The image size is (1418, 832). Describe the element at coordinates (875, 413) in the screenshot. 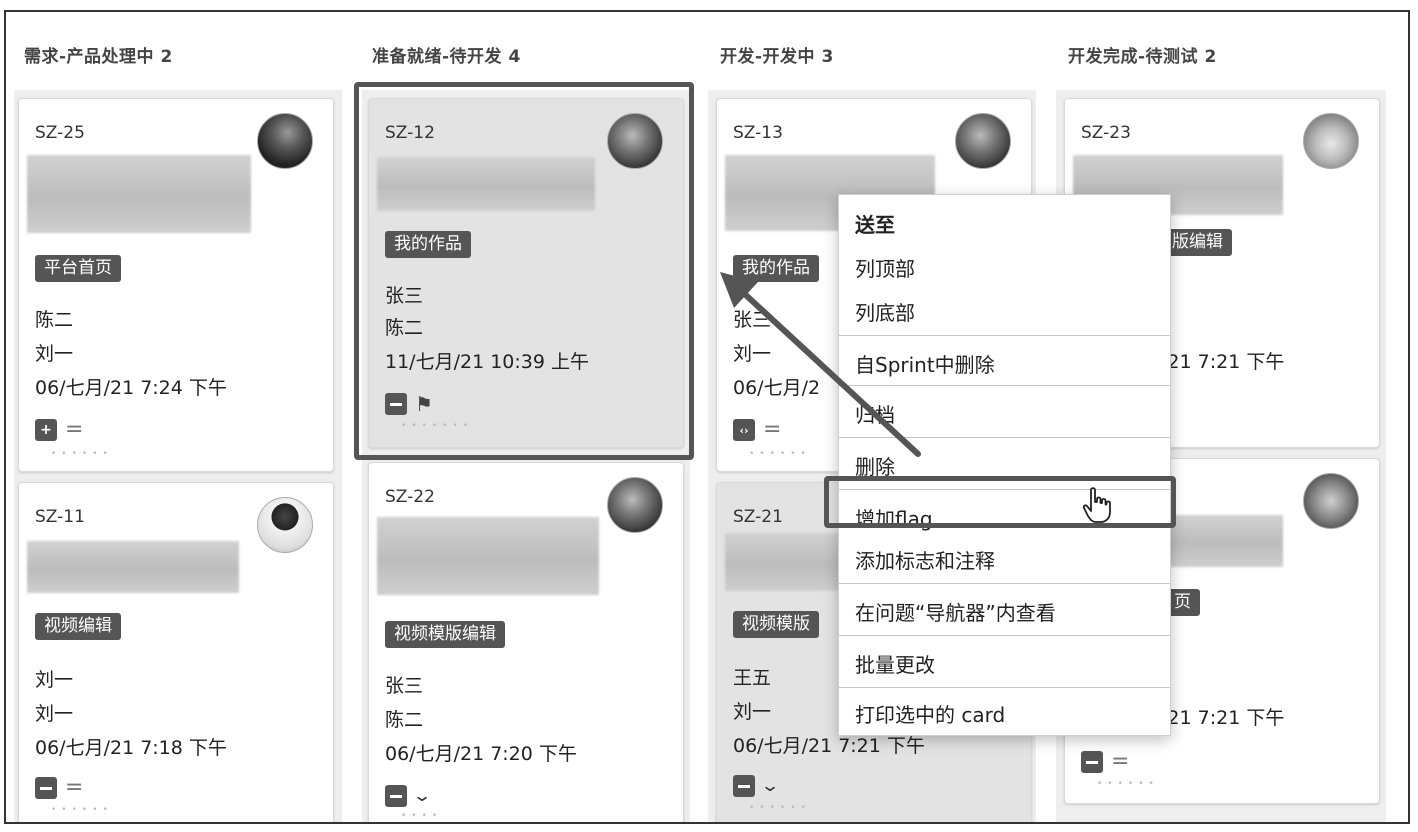

I see `menu-item-archive: 归档` at that location.